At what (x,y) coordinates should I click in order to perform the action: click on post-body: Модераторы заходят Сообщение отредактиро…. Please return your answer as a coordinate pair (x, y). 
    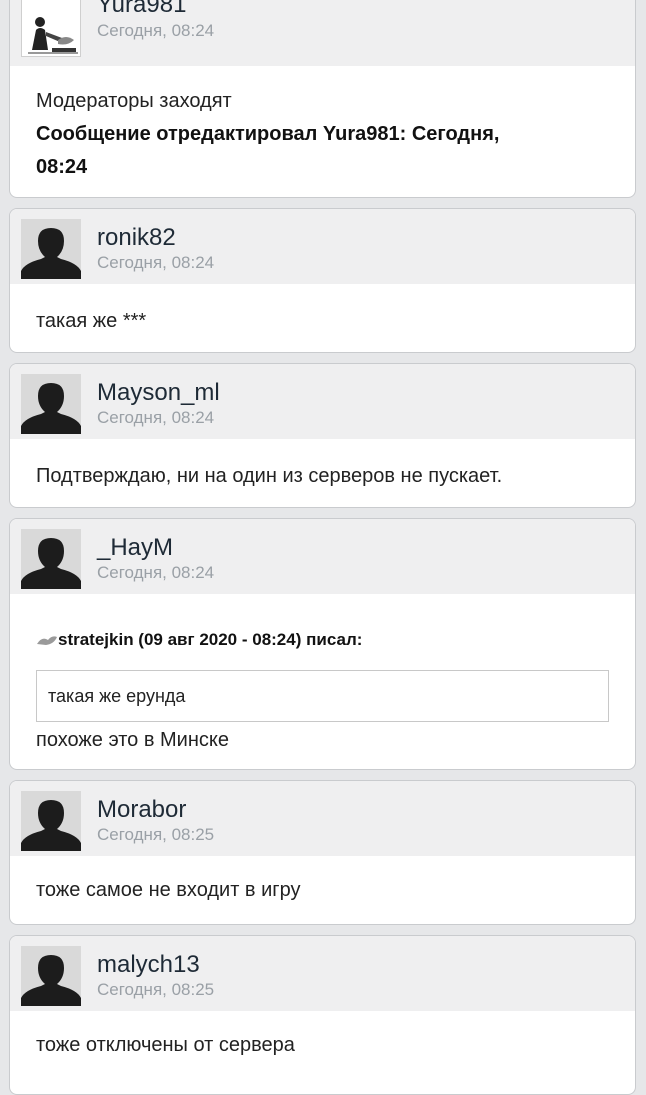
    Looking at the image, I should click on (322, 141).